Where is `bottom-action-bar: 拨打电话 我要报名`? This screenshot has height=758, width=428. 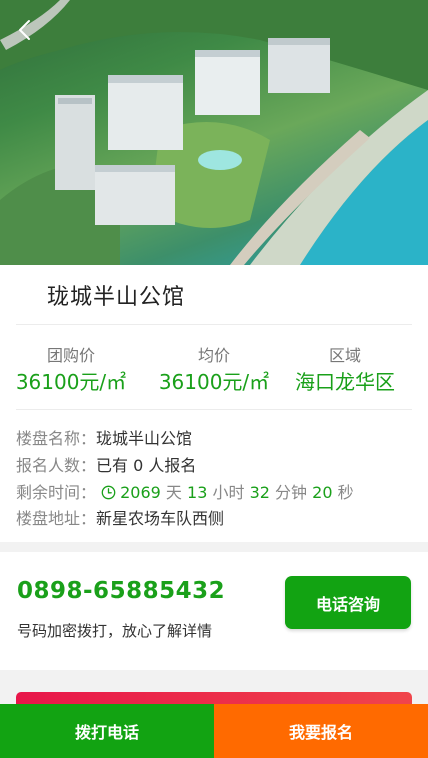
bottom-action-bar: 拨打电话 我要报名 is located at coordinates (214, 731).